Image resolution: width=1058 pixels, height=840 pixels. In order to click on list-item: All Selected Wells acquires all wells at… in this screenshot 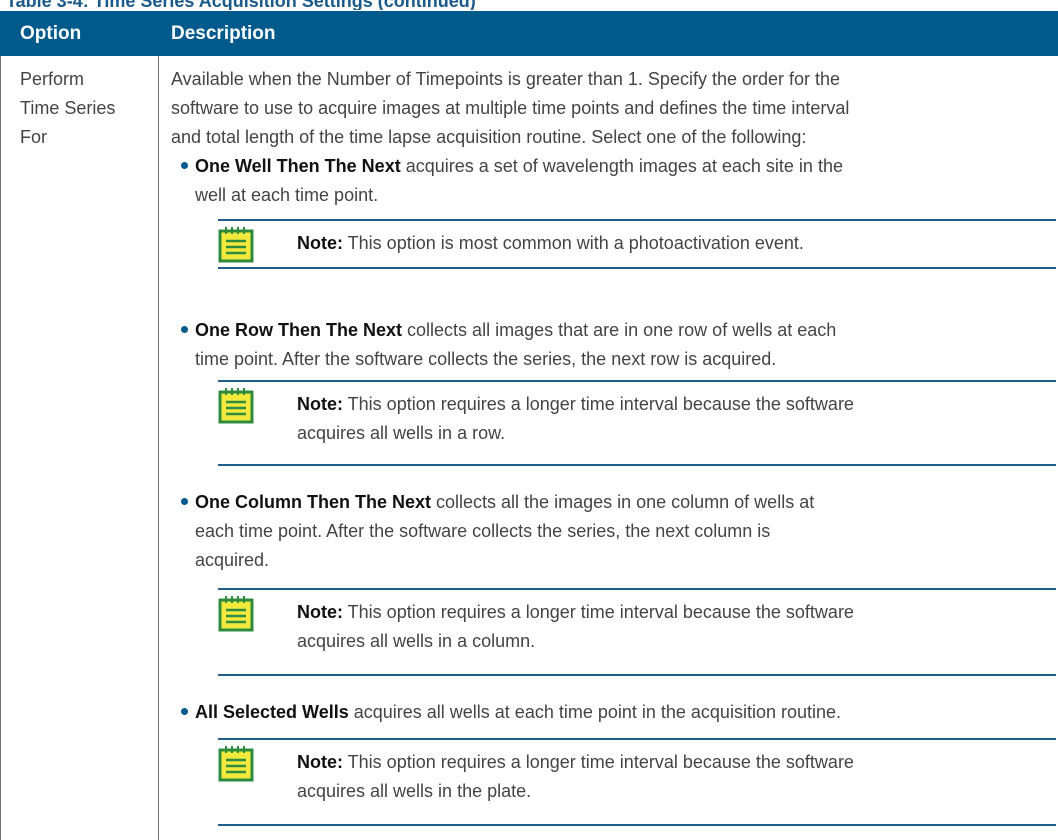, I will do `click(511, 712)`.